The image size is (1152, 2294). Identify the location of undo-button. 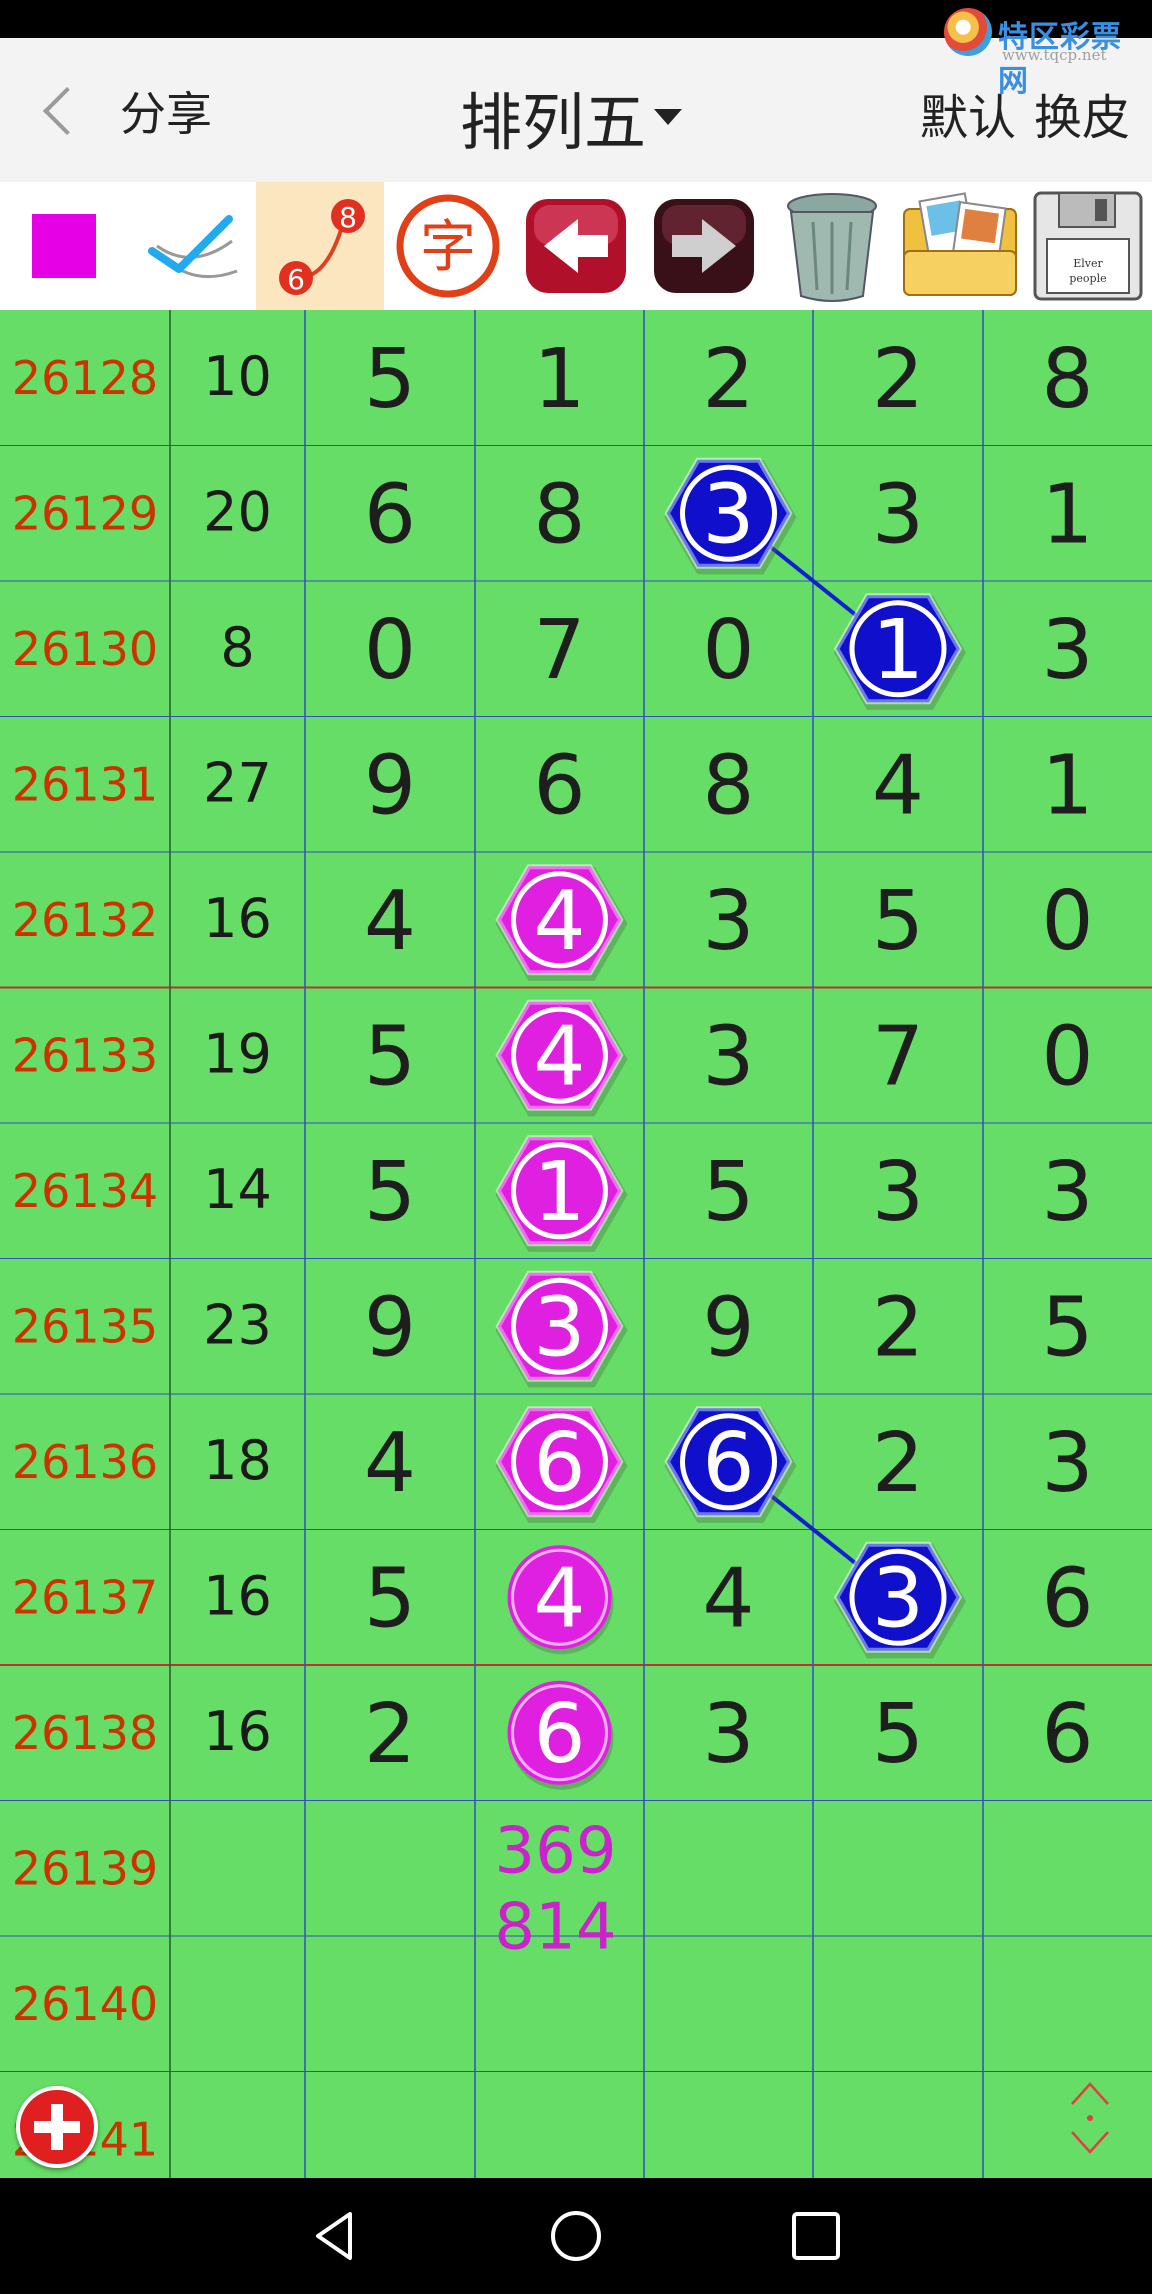
(576, 246).